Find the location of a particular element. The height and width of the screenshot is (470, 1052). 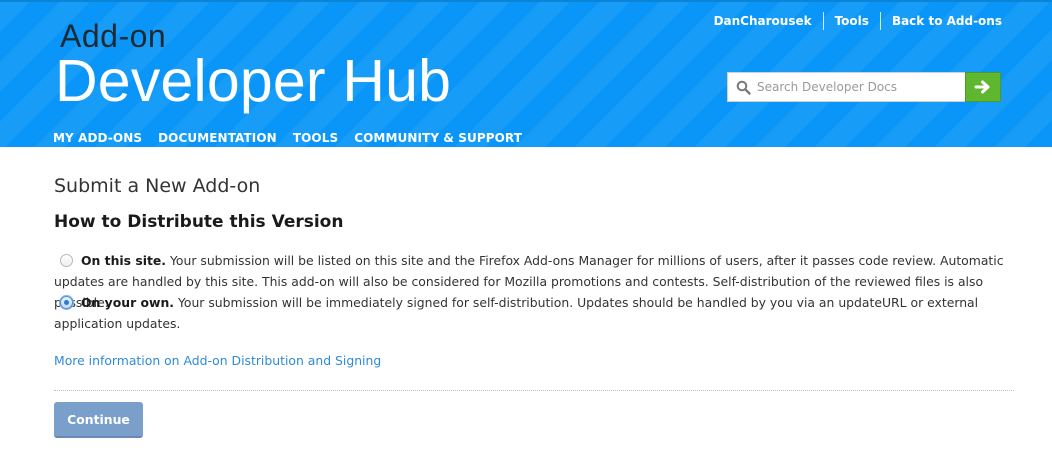

search-submit-button is located at coordinates (983, 87).